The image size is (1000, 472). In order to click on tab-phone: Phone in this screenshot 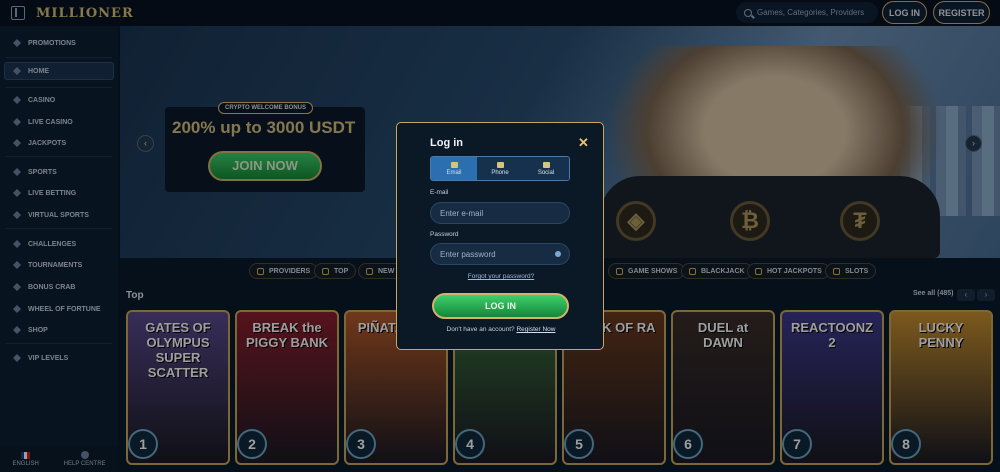, I will do `click(500, 168)`.